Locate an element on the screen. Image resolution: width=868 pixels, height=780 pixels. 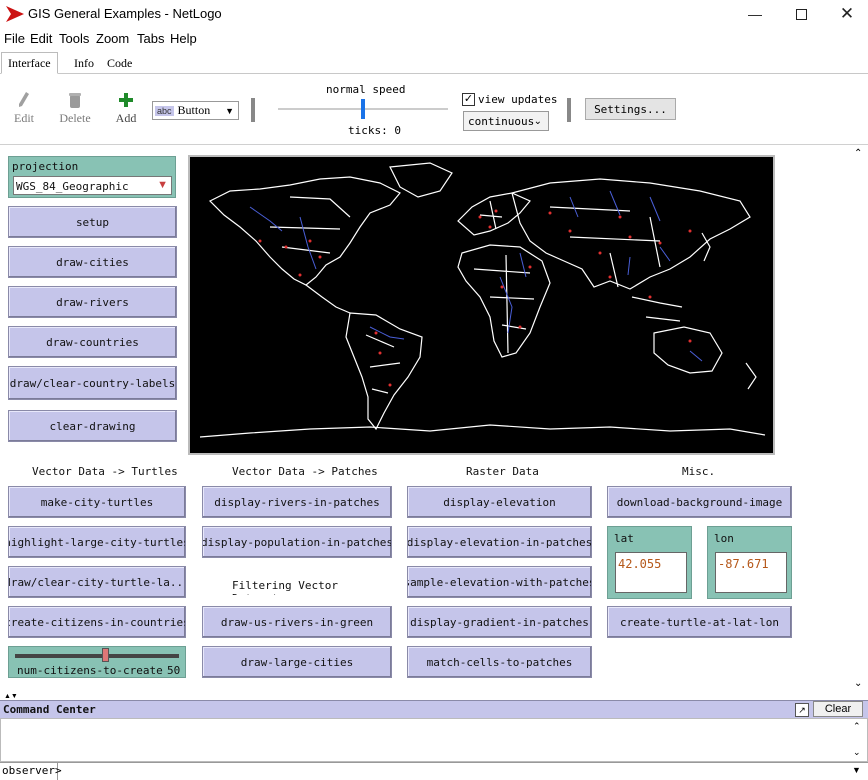
command-input-row: observer> ▼ is located at coordinates (434, 771).